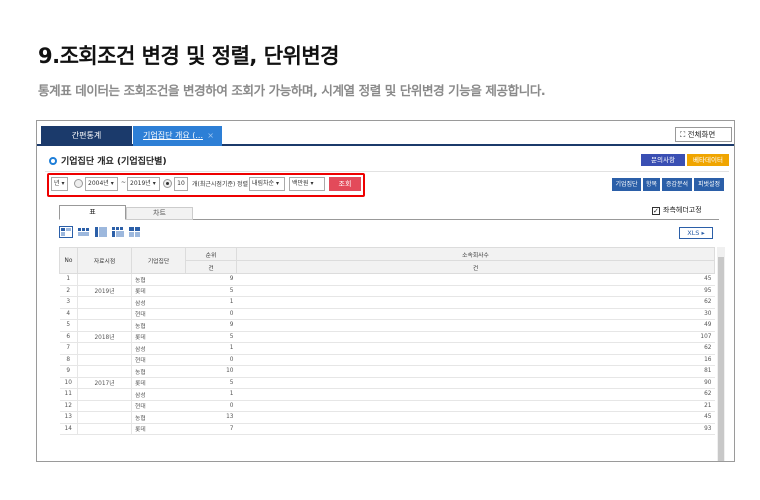  Describe the element at coordinates (211, 371) in the screenshot. I see `cell-rank: 10` at that location.